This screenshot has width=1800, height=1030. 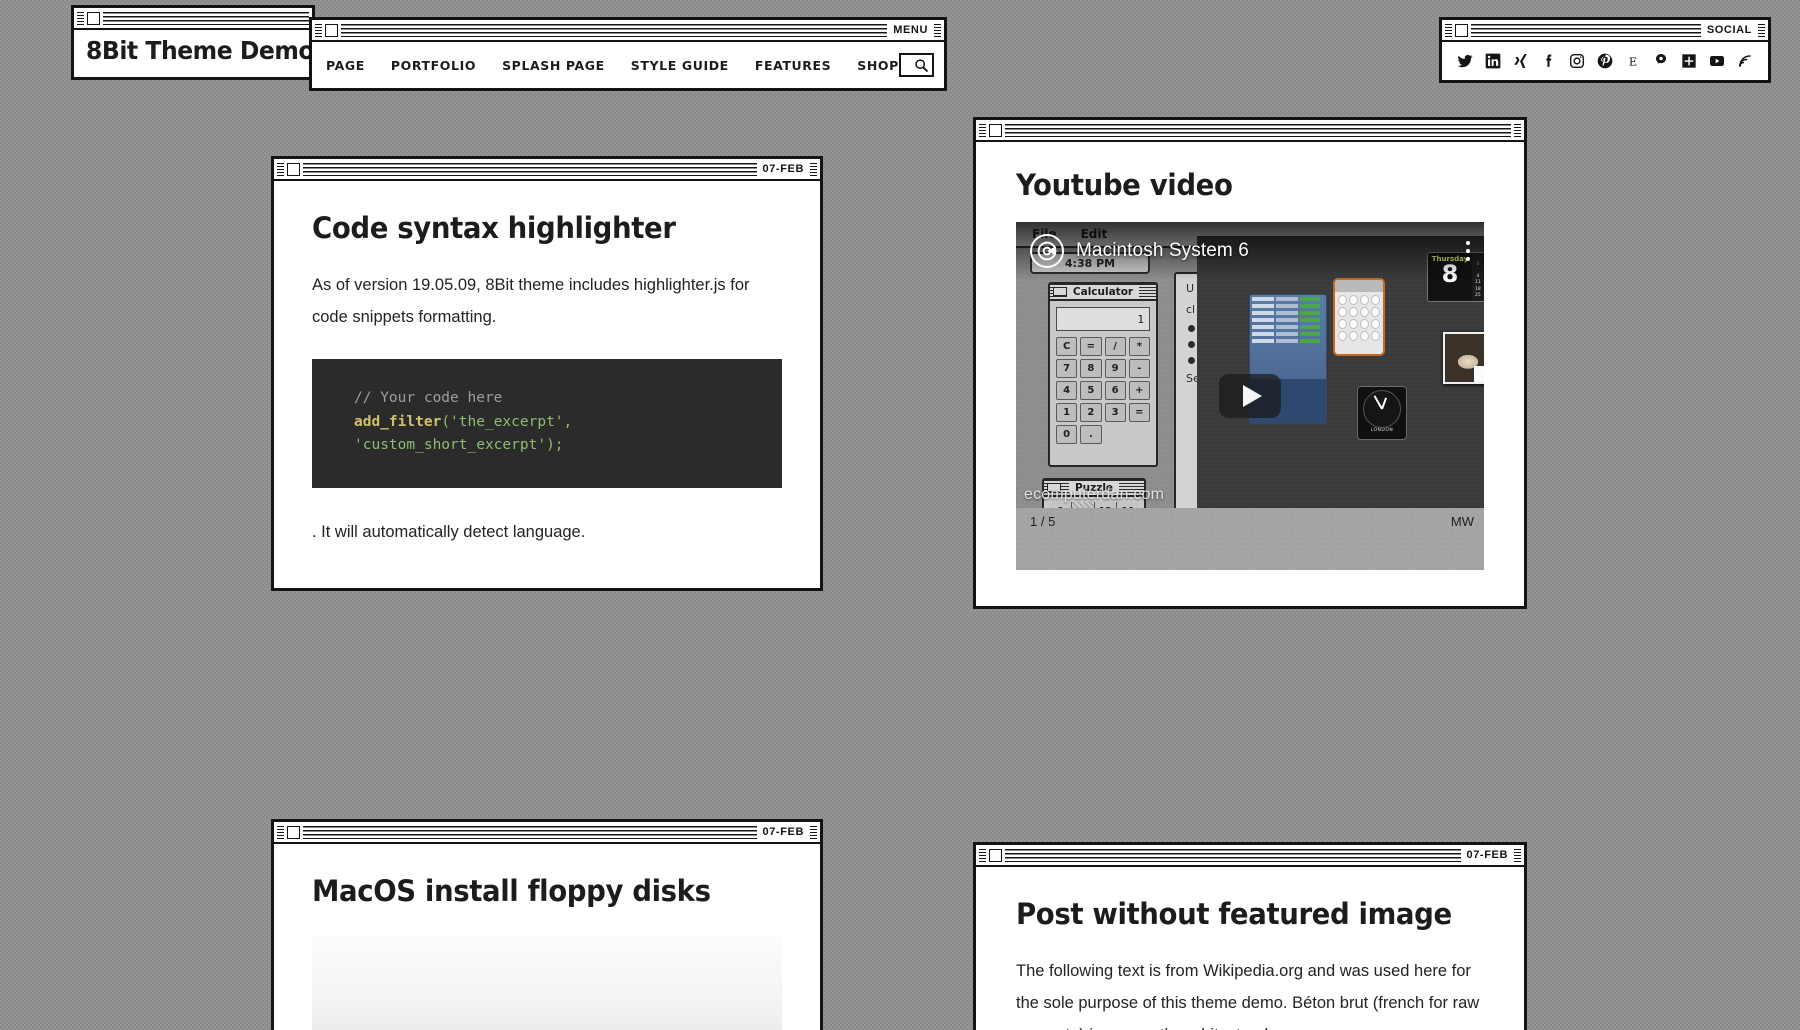 I want to click on post-title-youtube: Youtube video, so click(x=1238, y=185).